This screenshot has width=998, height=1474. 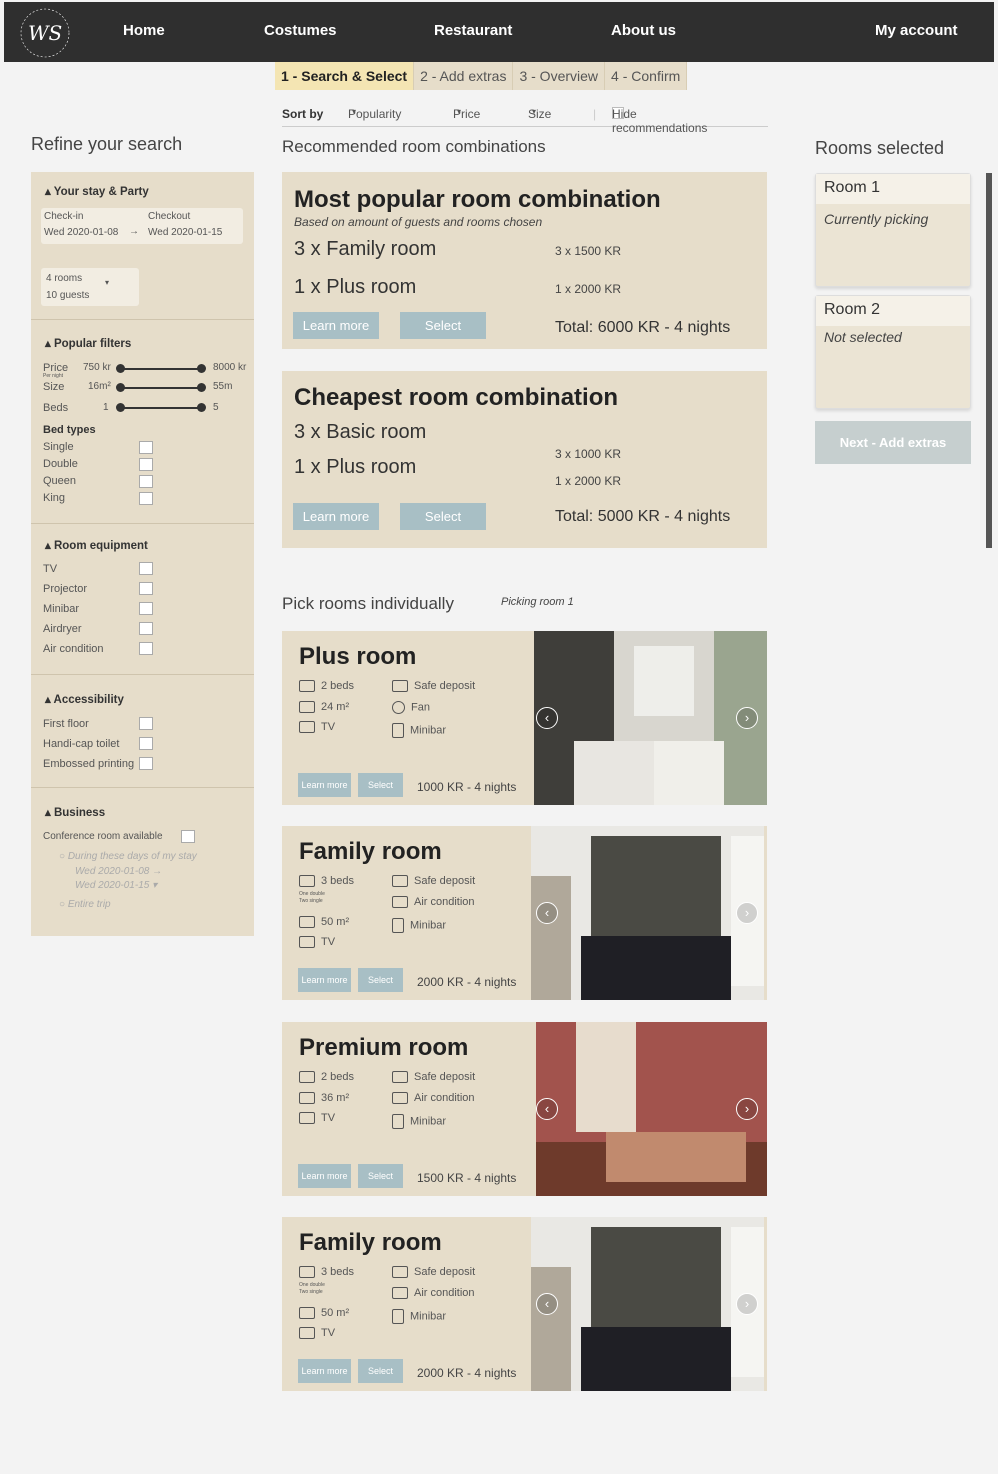 What do you see at coordinates (335, 1313) in the screenshot?
I see `size-text: 50 m²` at bounding box center [335, 1313].